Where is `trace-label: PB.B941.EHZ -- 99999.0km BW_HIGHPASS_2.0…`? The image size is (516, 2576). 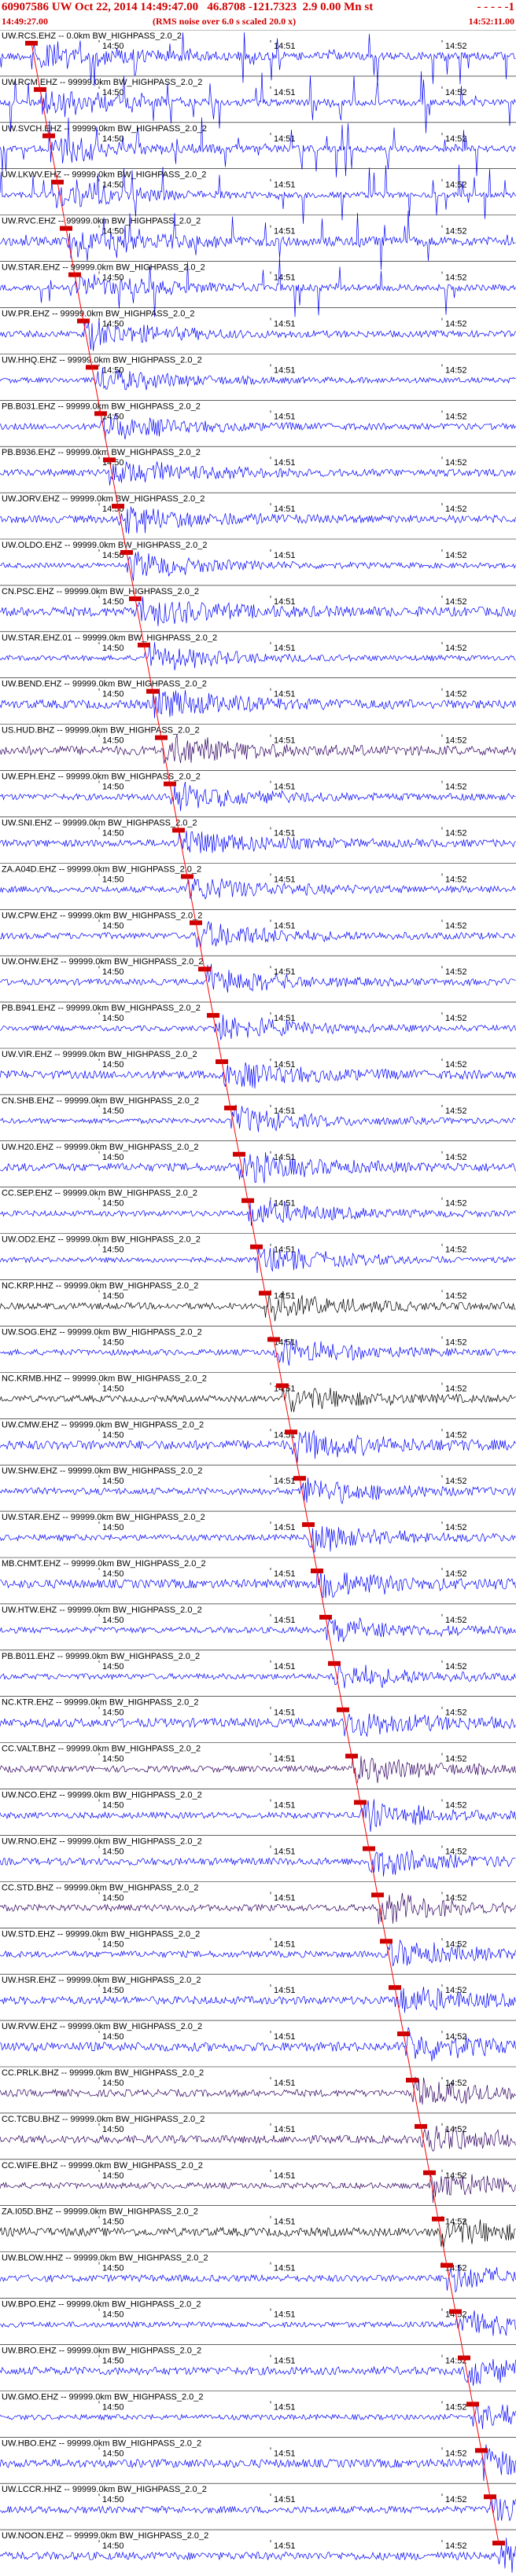 trace-label: PB.B941.EHZ -- 99999.0km BW_HIGHPASS_2.0… is located at coordinates (101, 1008).